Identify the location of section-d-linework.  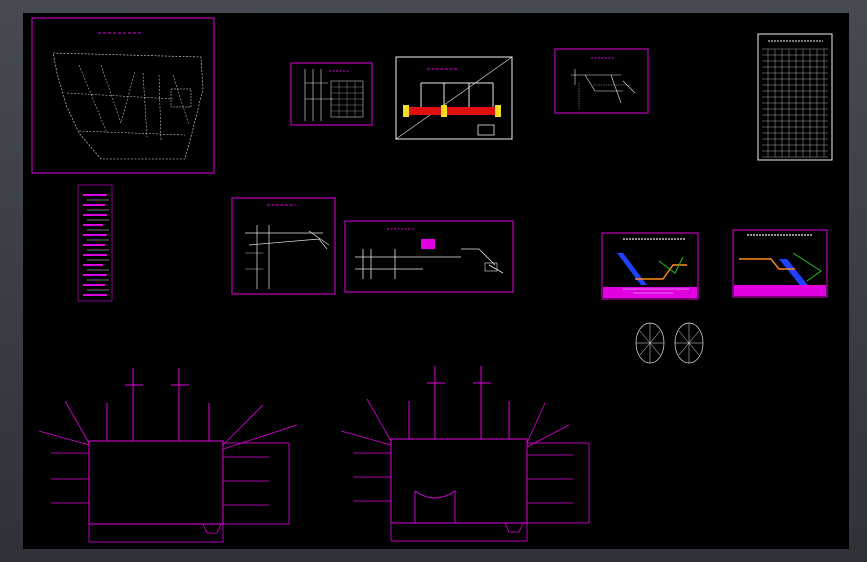
(429, 263).